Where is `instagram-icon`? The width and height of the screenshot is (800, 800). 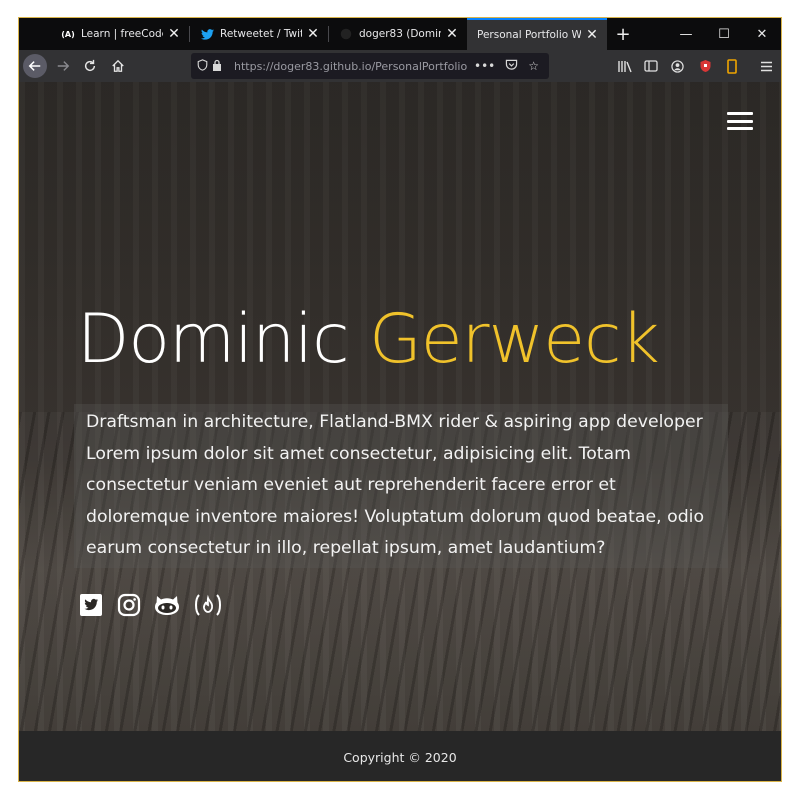
instagram-icon is located at coordinates (129, 605).